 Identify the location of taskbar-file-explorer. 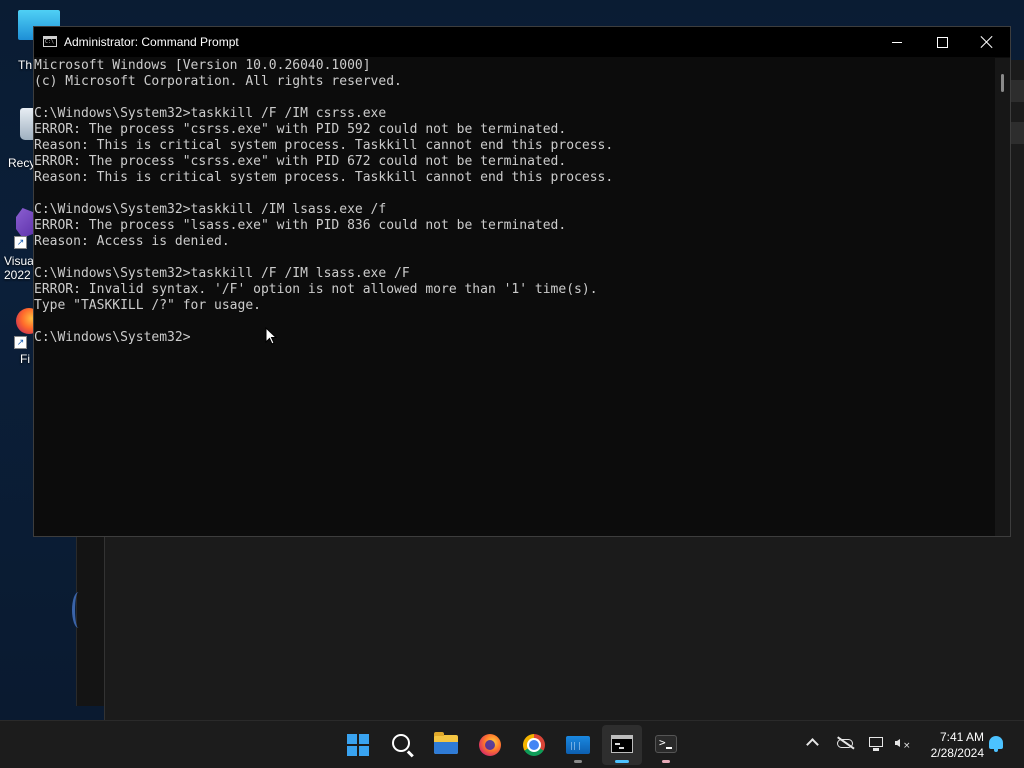
(446, 745).